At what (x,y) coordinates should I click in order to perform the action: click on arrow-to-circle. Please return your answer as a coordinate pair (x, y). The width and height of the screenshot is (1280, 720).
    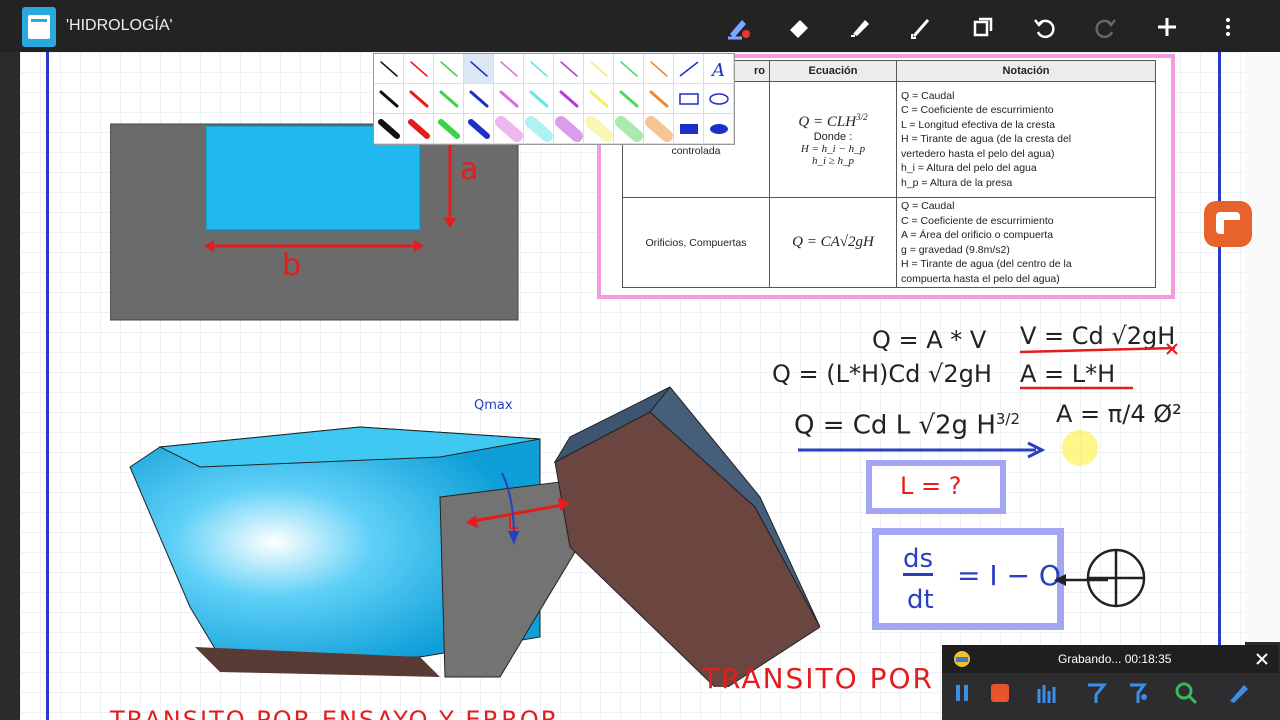
    Looking at the image, I should click on (1100, 578).